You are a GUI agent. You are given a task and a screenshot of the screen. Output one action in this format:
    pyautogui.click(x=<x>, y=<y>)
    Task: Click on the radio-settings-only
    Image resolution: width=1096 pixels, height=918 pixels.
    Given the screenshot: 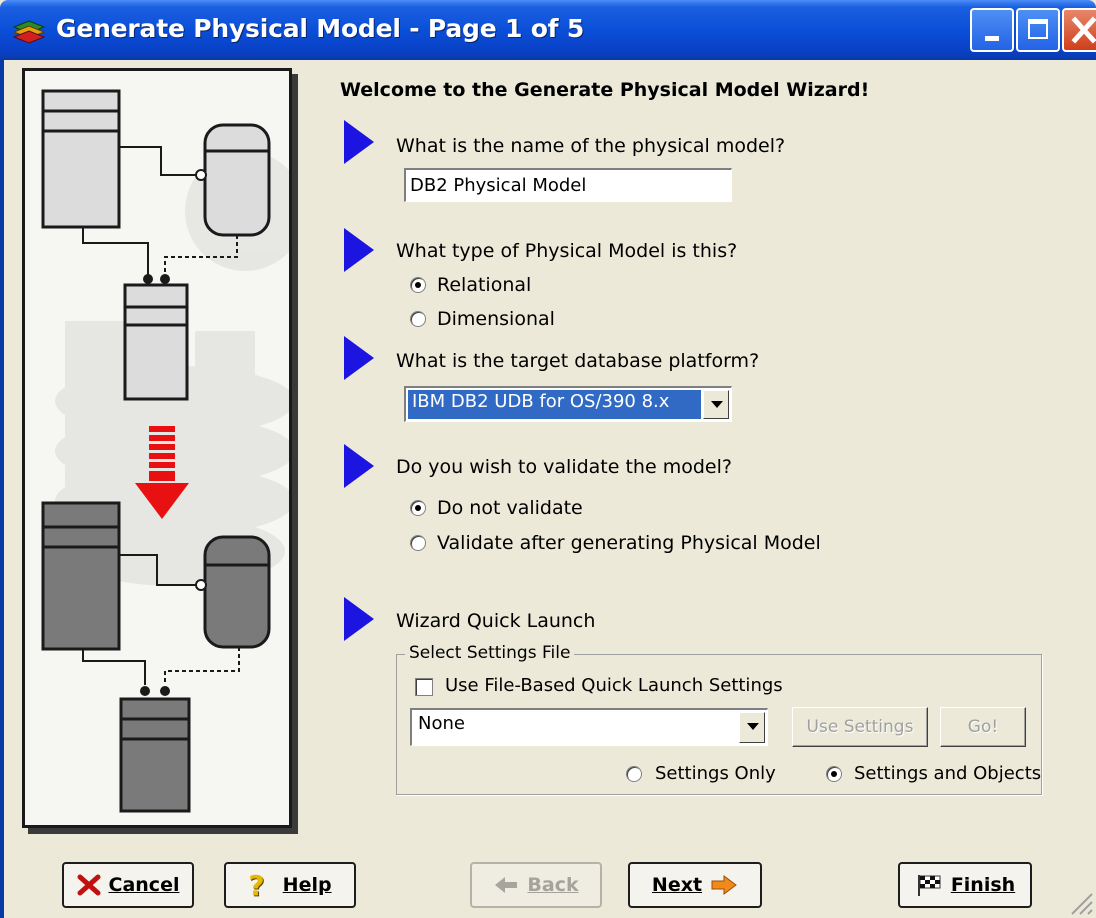 What is the action you would take?
    pyautogui.click(x=634, y=774)
    